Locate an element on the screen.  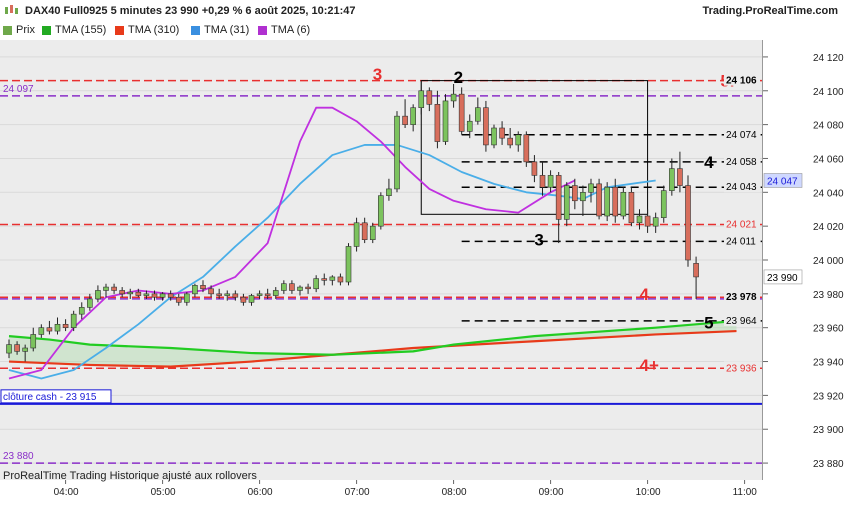
y-tick-label: 23 960 is located at coordinates (828, 329).